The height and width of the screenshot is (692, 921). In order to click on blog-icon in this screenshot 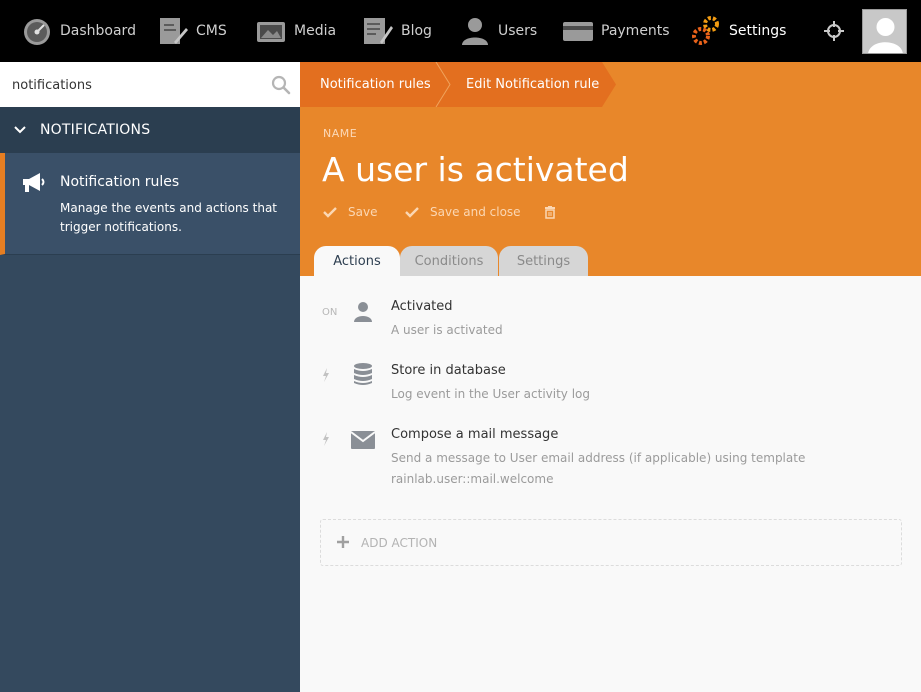, I will do `click(378, 31)`.